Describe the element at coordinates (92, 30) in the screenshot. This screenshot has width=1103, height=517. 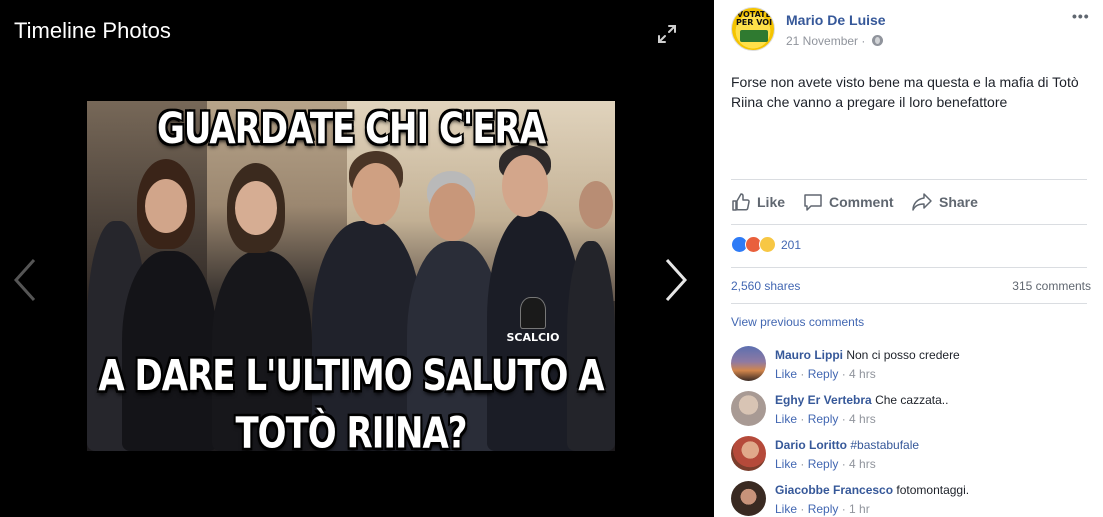
I see `viewer-title: Timeline Photos` at that location.